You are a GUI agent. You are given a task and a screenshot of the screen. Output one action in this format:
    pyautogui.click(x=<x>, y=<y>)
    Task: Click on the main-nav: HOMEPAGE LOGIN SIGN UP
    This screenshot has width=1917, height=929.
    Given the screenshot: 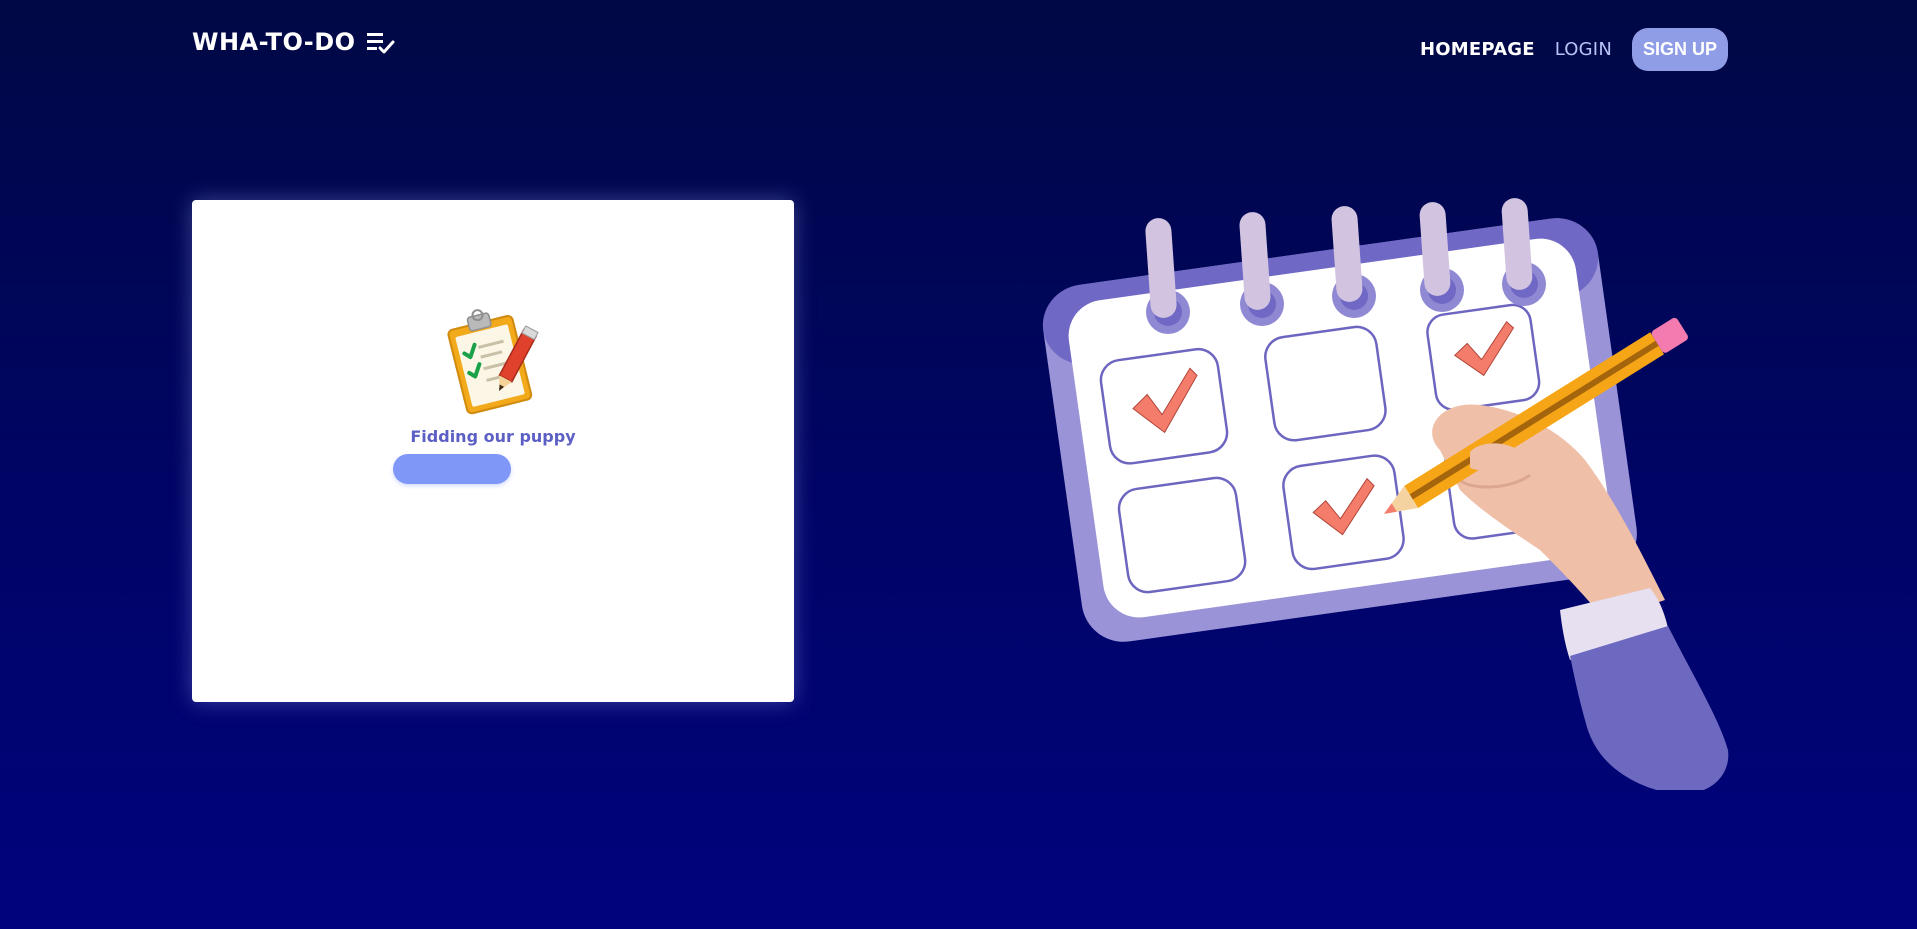 What is the action you would take?
    pyautogui.click(x=1574, y=49)
    